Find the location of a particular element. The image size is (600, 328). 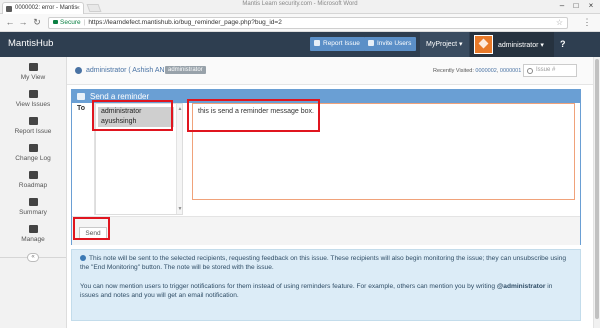

sidebar-item-roadmap: Roadmap is located at coordinates (33, 183).